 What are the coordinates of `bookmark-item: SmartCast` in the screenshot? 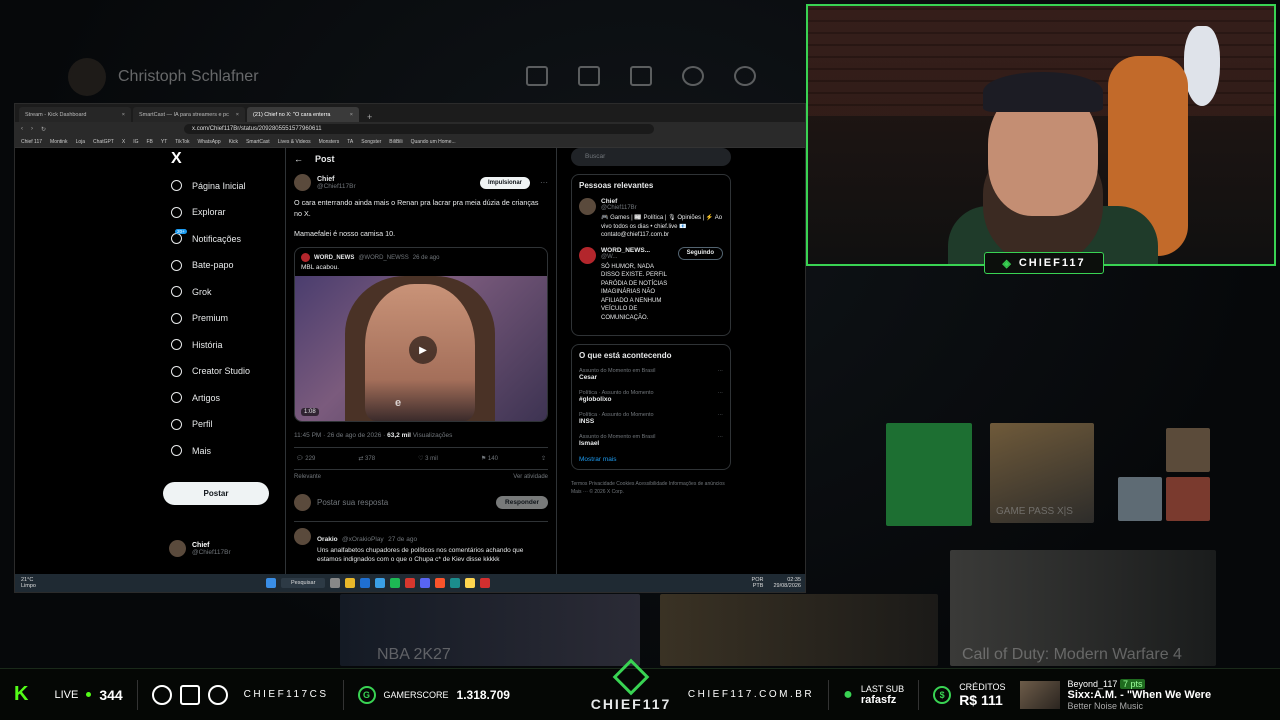 It's located at (258, 142).